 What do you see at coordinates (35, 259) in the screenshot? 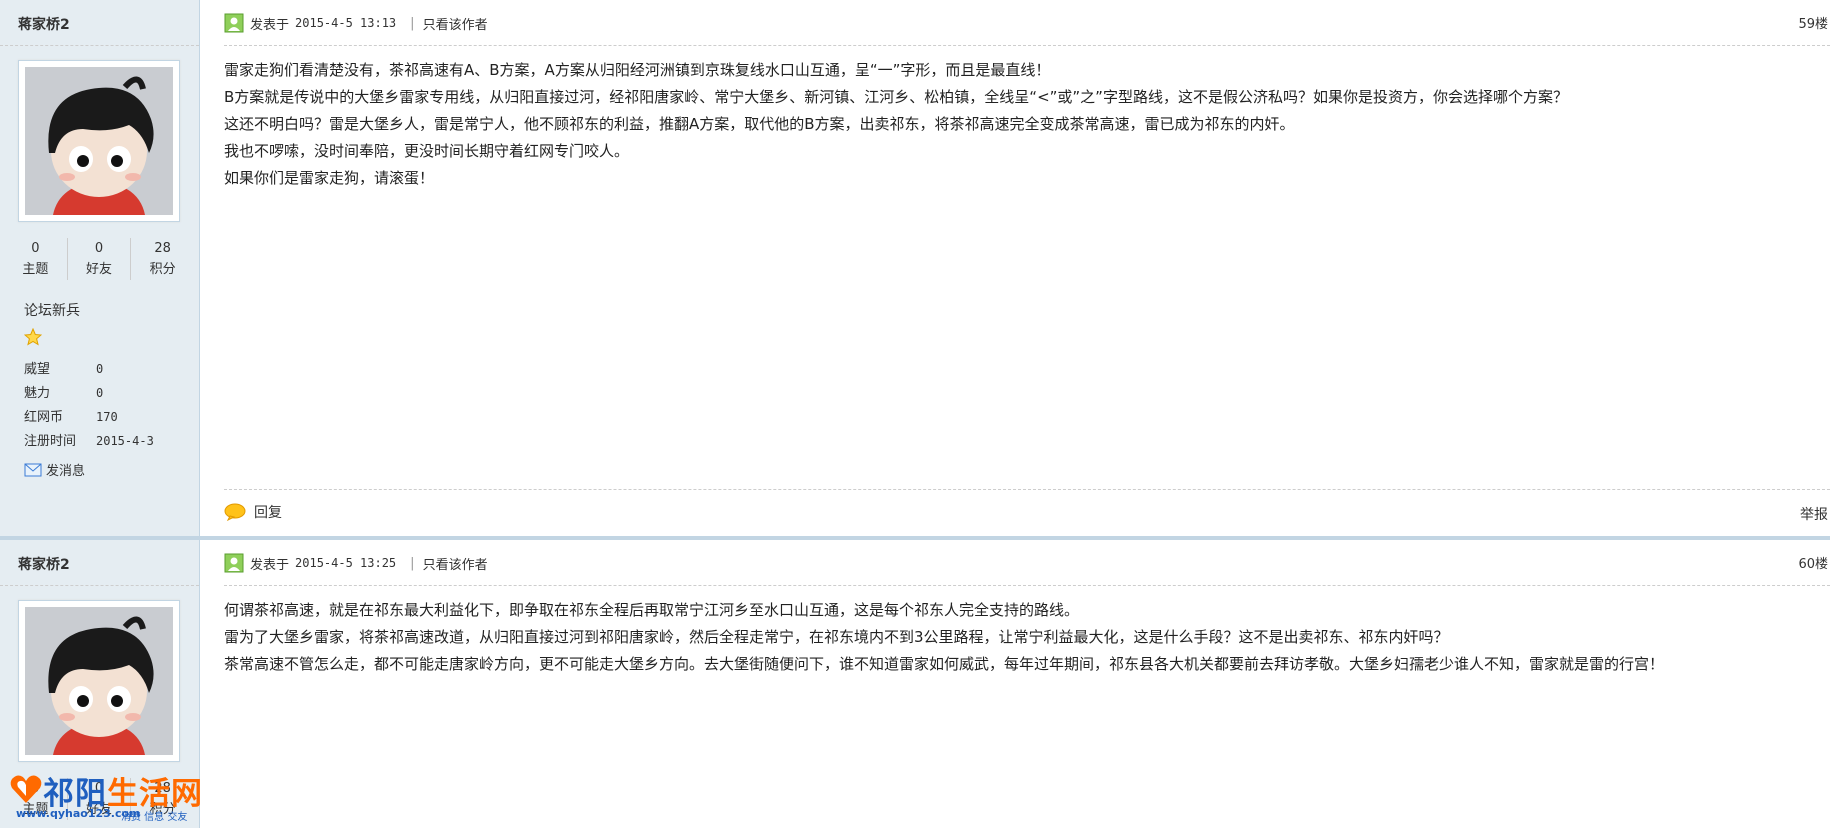
I see `stat-topics: 0 主题` at bounding box center [35, 259].